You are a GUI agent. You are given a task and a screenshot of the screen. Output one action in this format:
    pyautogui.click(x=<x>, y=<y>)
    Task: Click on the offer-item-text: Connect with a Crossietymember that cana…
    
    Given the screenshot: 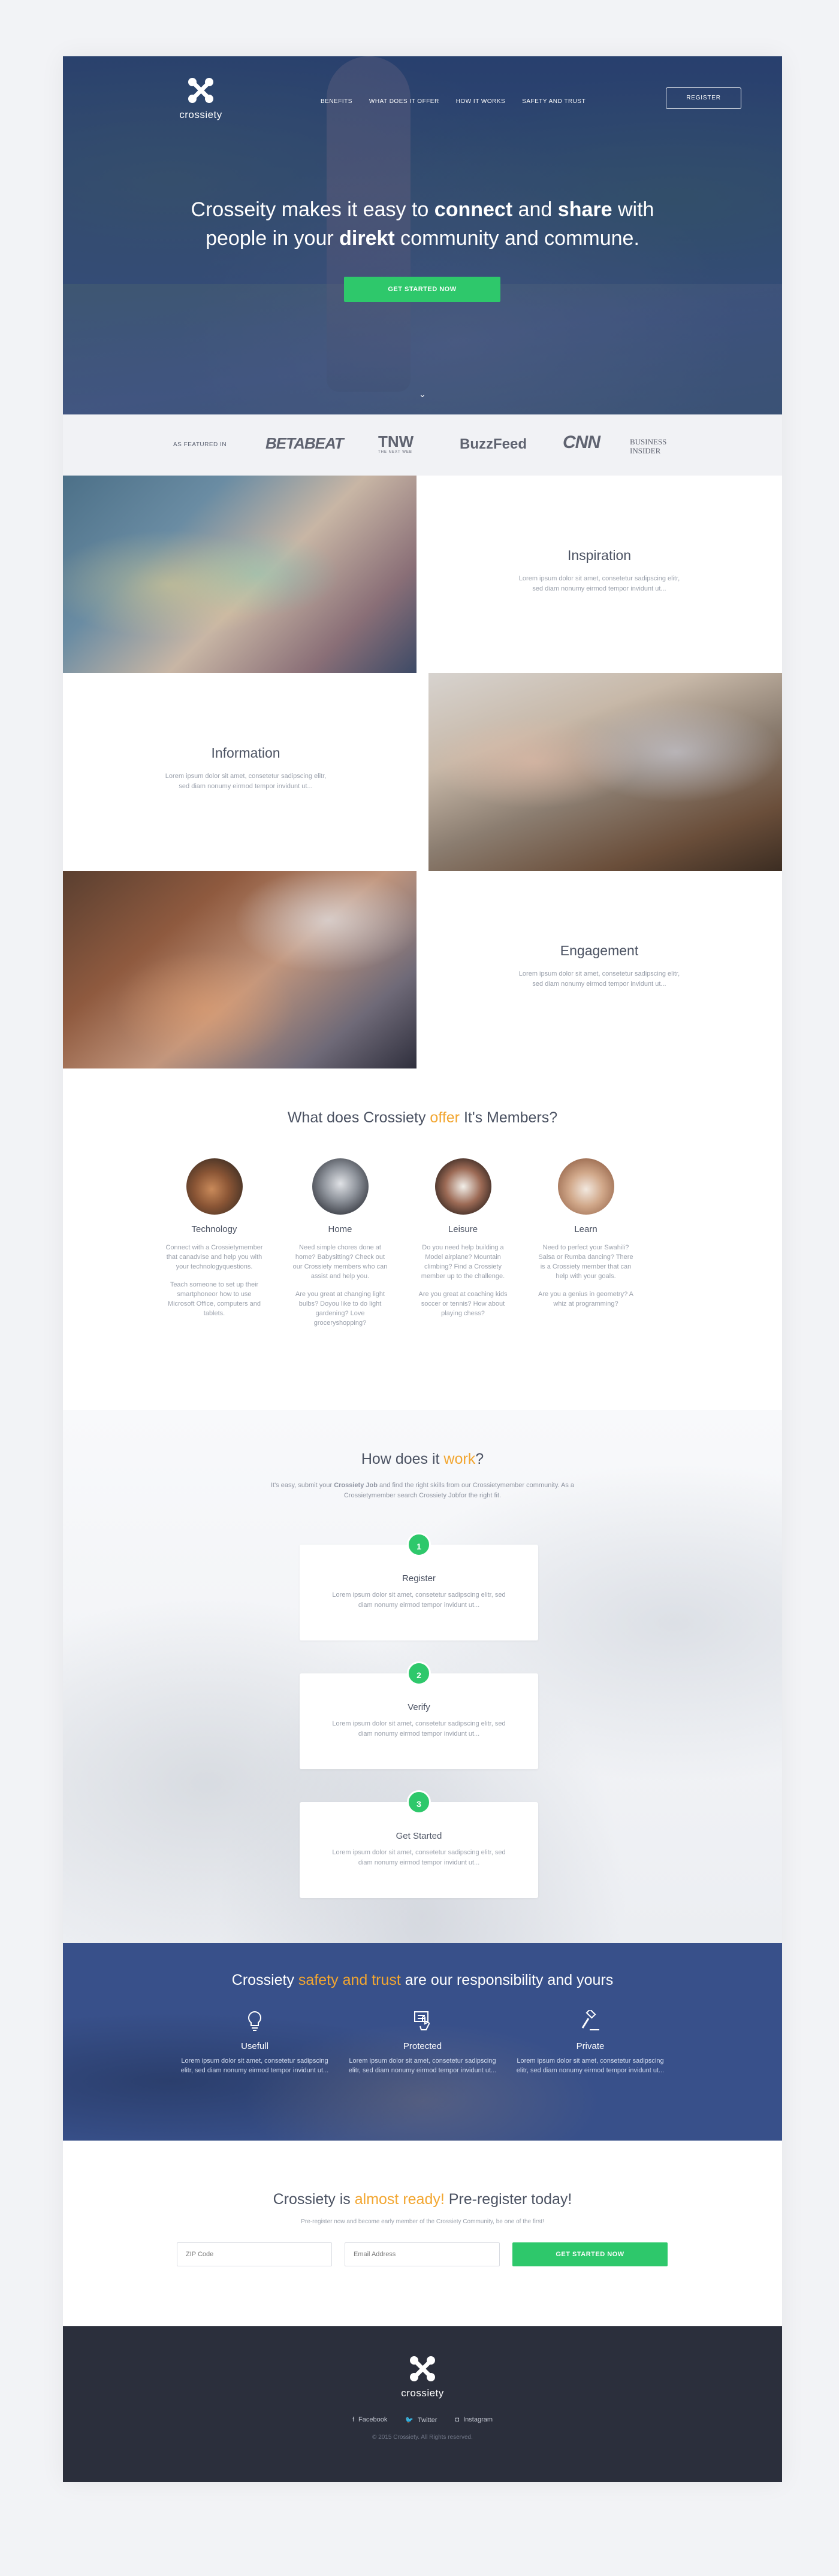 What is the action you would take?
    pyautogui.click(x=214, y=1257)
    